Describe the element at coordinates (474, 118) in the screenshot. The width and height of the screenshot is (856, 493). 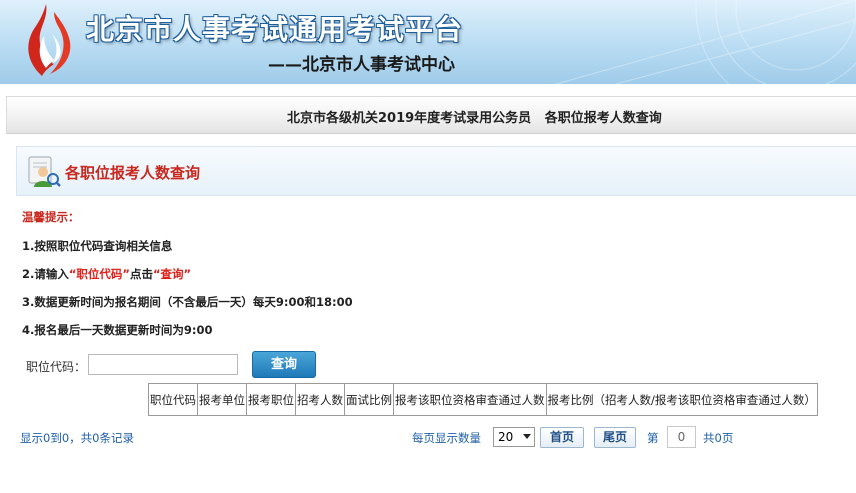
I see `exam-title: 北京市各级机关2019年度考试录用公务员 各职位报考人数查询` at that location.